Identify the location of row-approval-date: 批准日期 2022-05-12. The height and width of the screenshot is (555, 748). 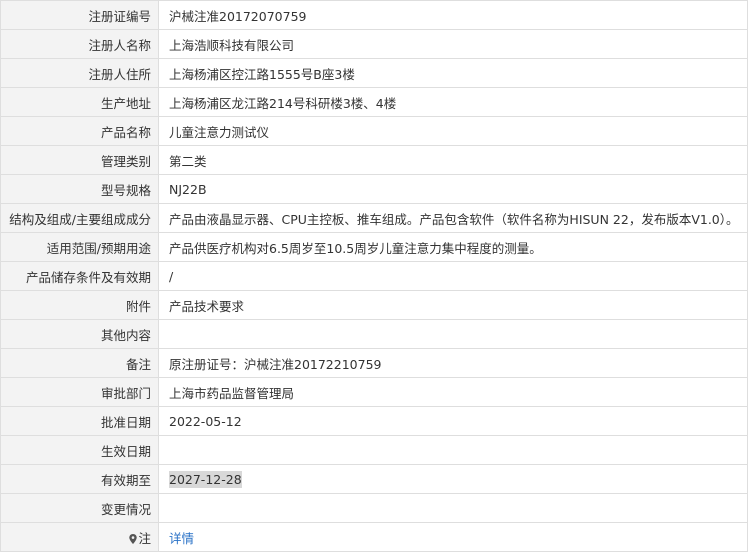
(374, 421).